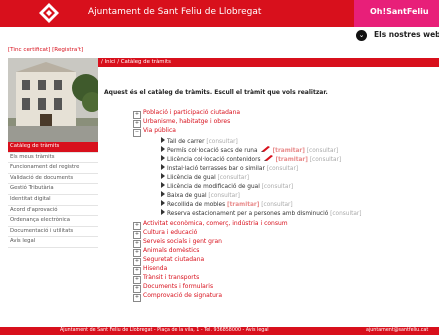  I want to click on procedure-item: Baixa de gual [consultar], so click(200, 195).